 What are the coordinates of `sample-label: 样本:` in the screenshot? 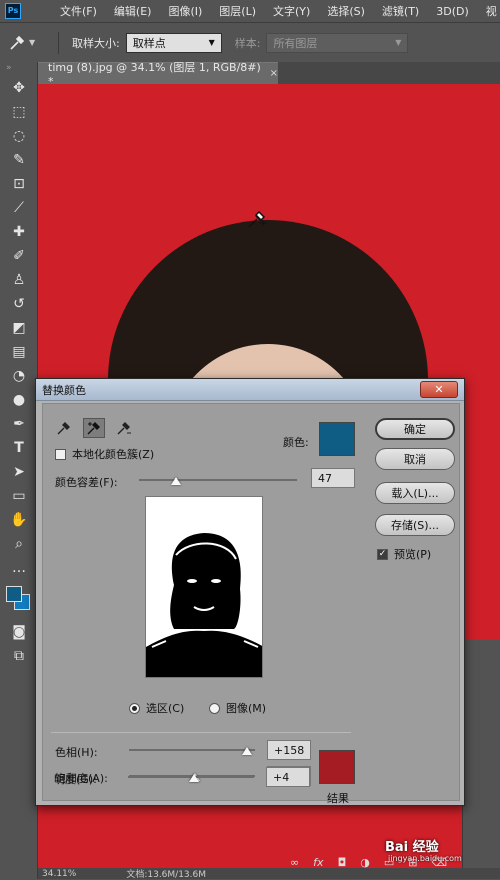 It's located at (247, 43).